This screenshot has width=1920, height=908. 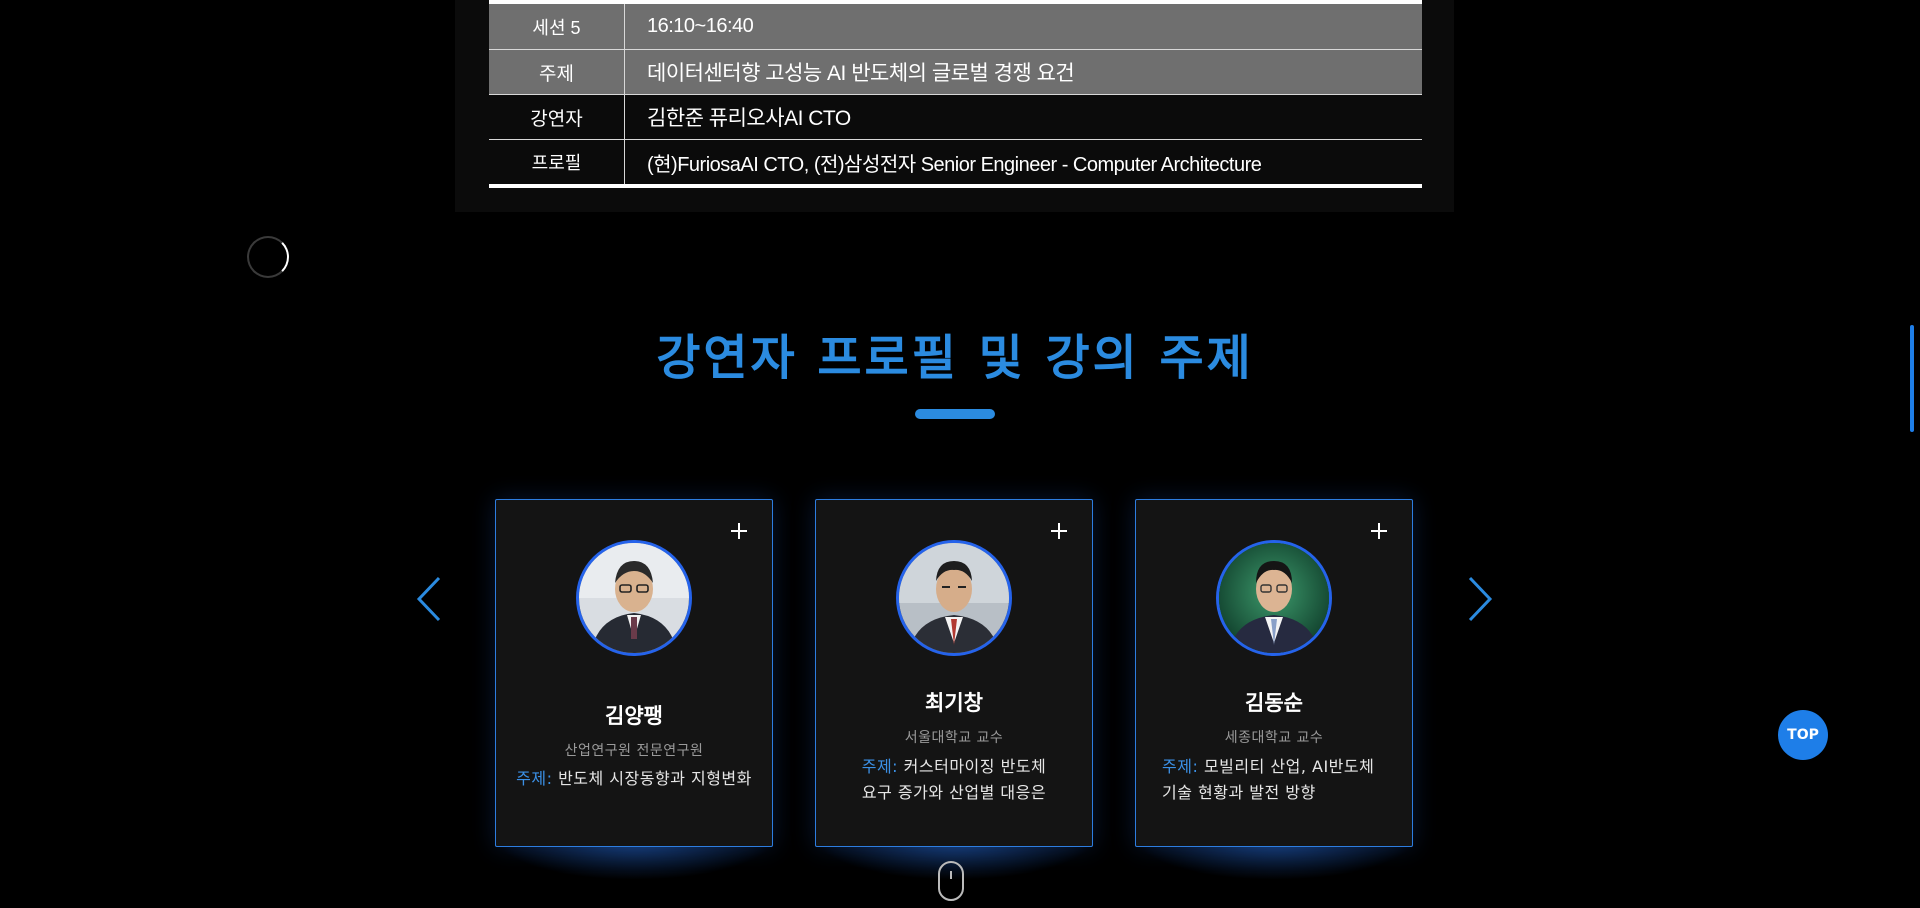 I want to click on speaker-topic: 주제: 커스터마이징 반도체 요구 증가와 산업별 대응은, so click(x=954, y=780).